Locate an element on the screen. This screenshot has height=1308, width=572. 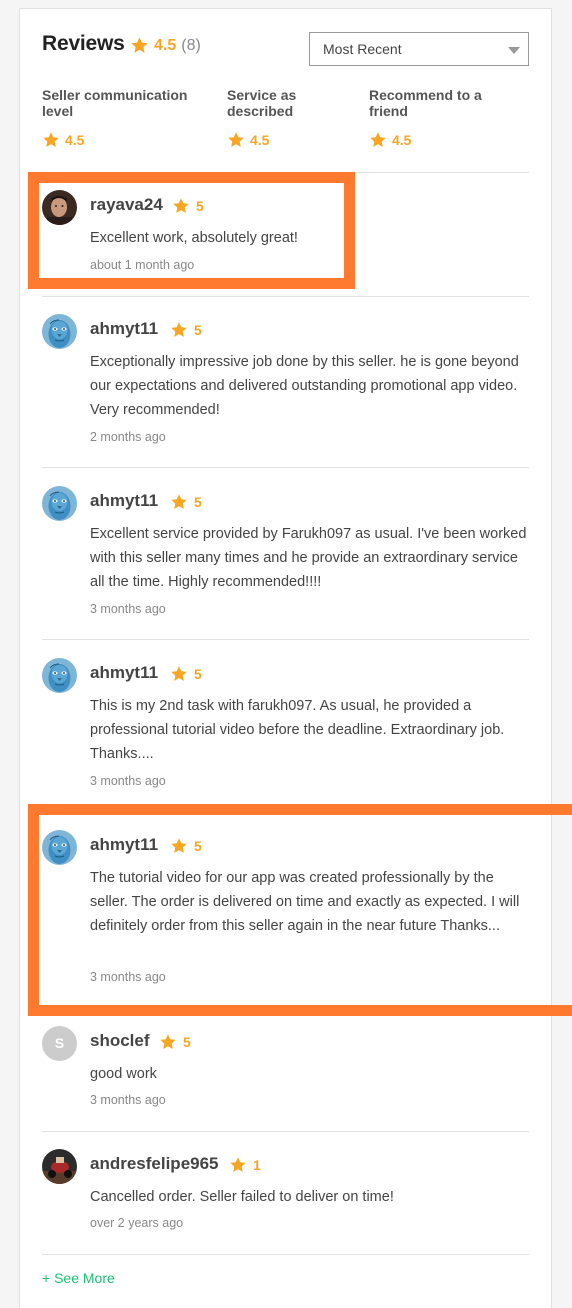
overall-rating-value: 4.5 is located at coordinates (165, 45).